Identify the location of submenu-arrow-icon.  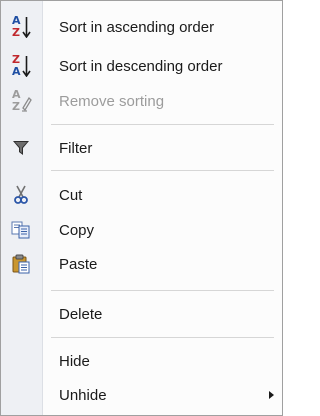
(271, 395).